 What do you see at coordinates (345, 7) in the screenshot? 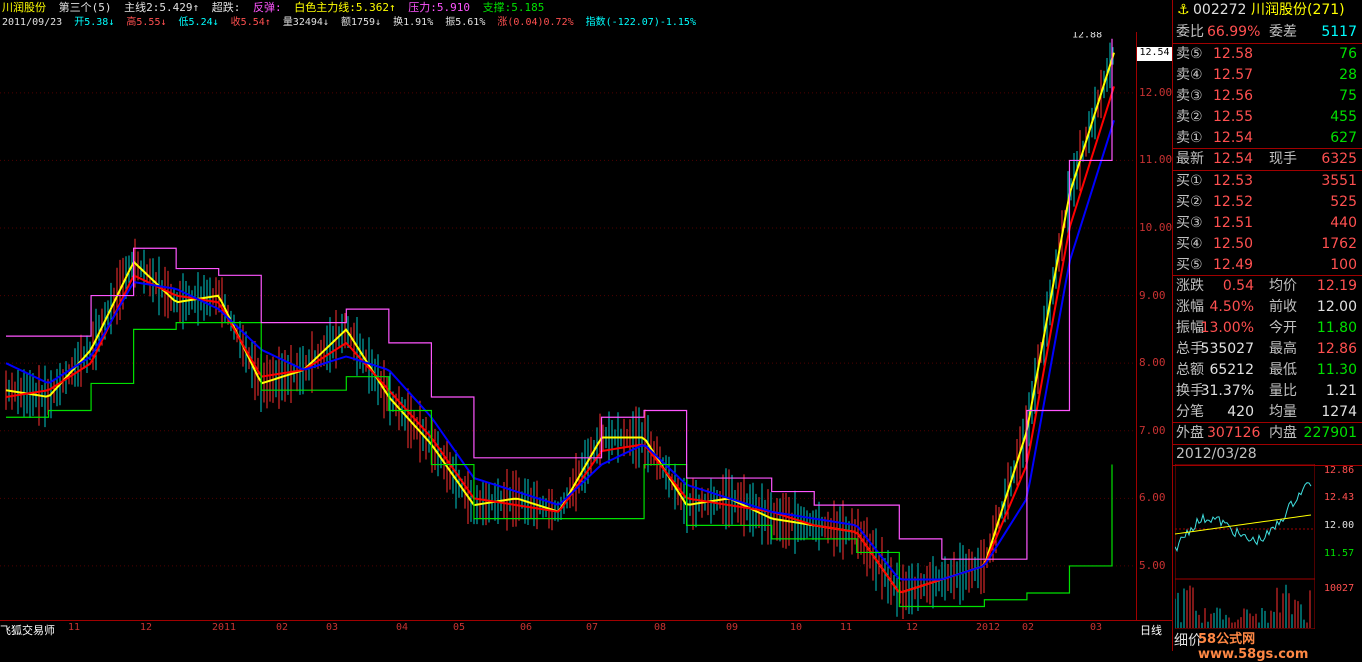
I see `white-main-line-value: 白色主力线:5.362↑` at bounding box center [345, 7].